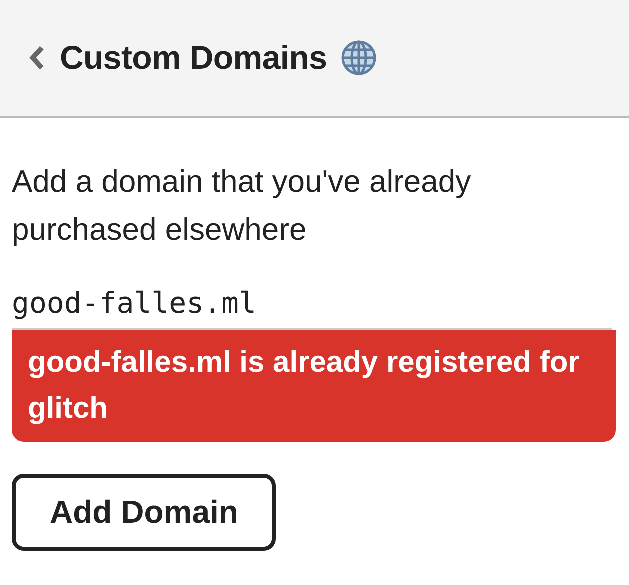  I want to click on description-text: Add a domain that you've already purchased elsewhere, so click(242, 206).